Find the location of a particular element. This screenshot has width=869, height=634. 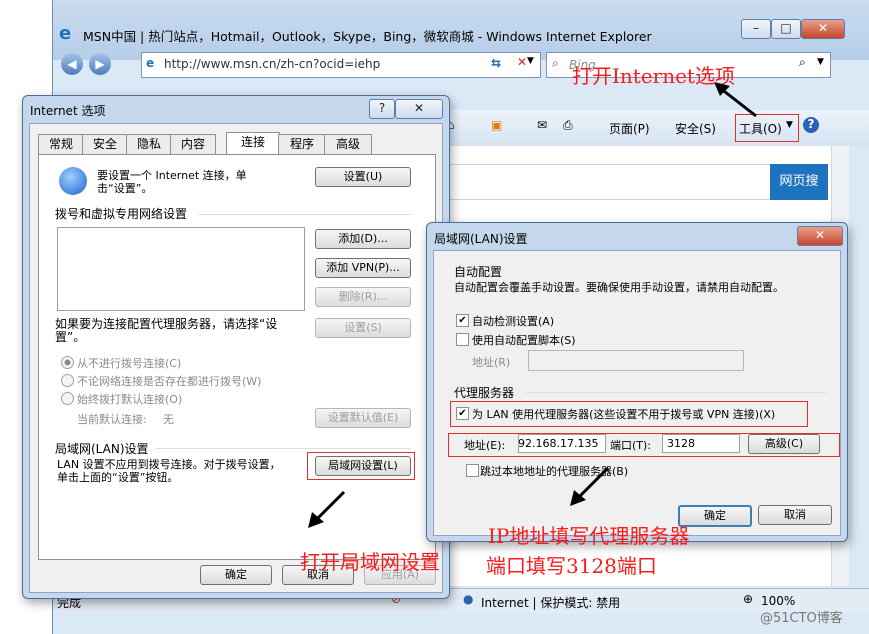

tab-content: 内容 is located at coordinates (193, 144).